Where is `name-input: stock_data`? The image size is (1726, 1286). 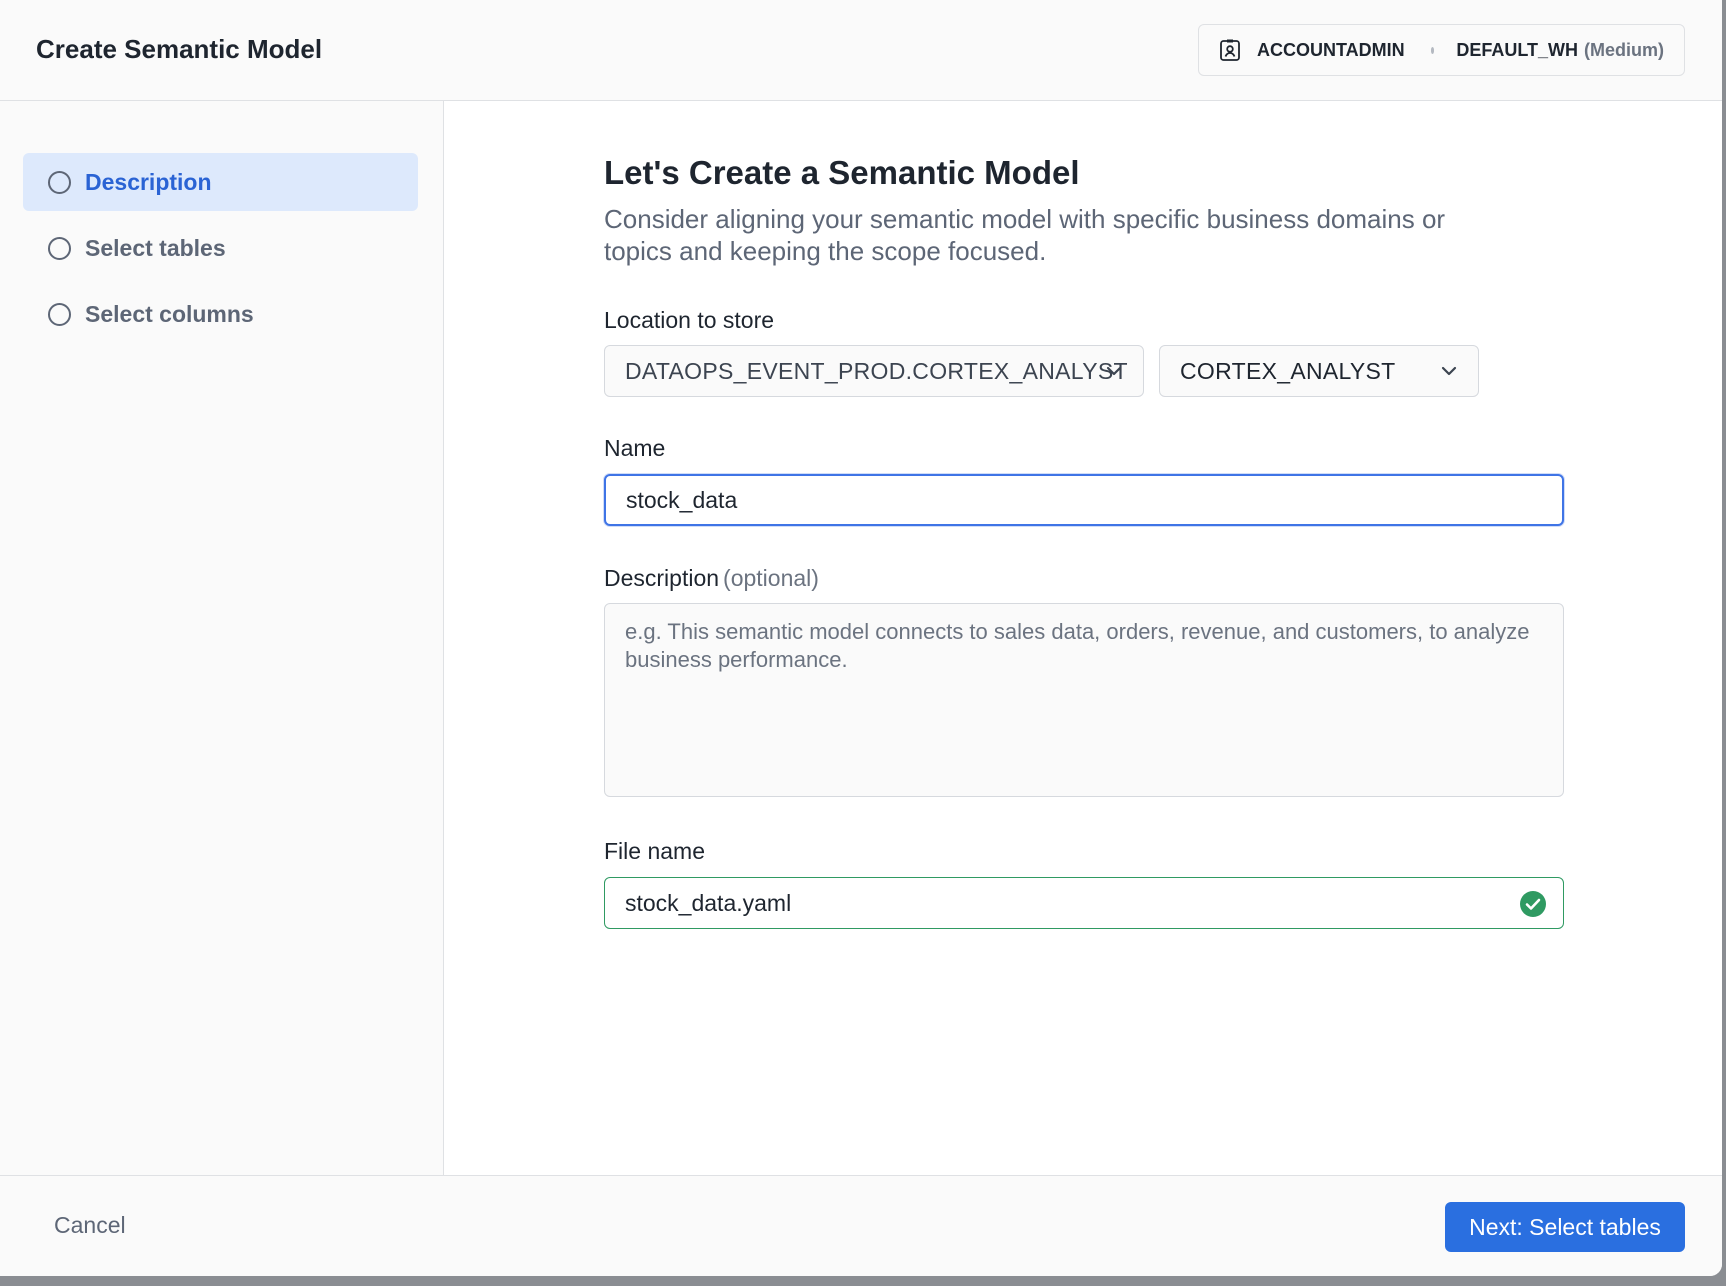
name-input: stock_data is located at coordinates (1084, 500).